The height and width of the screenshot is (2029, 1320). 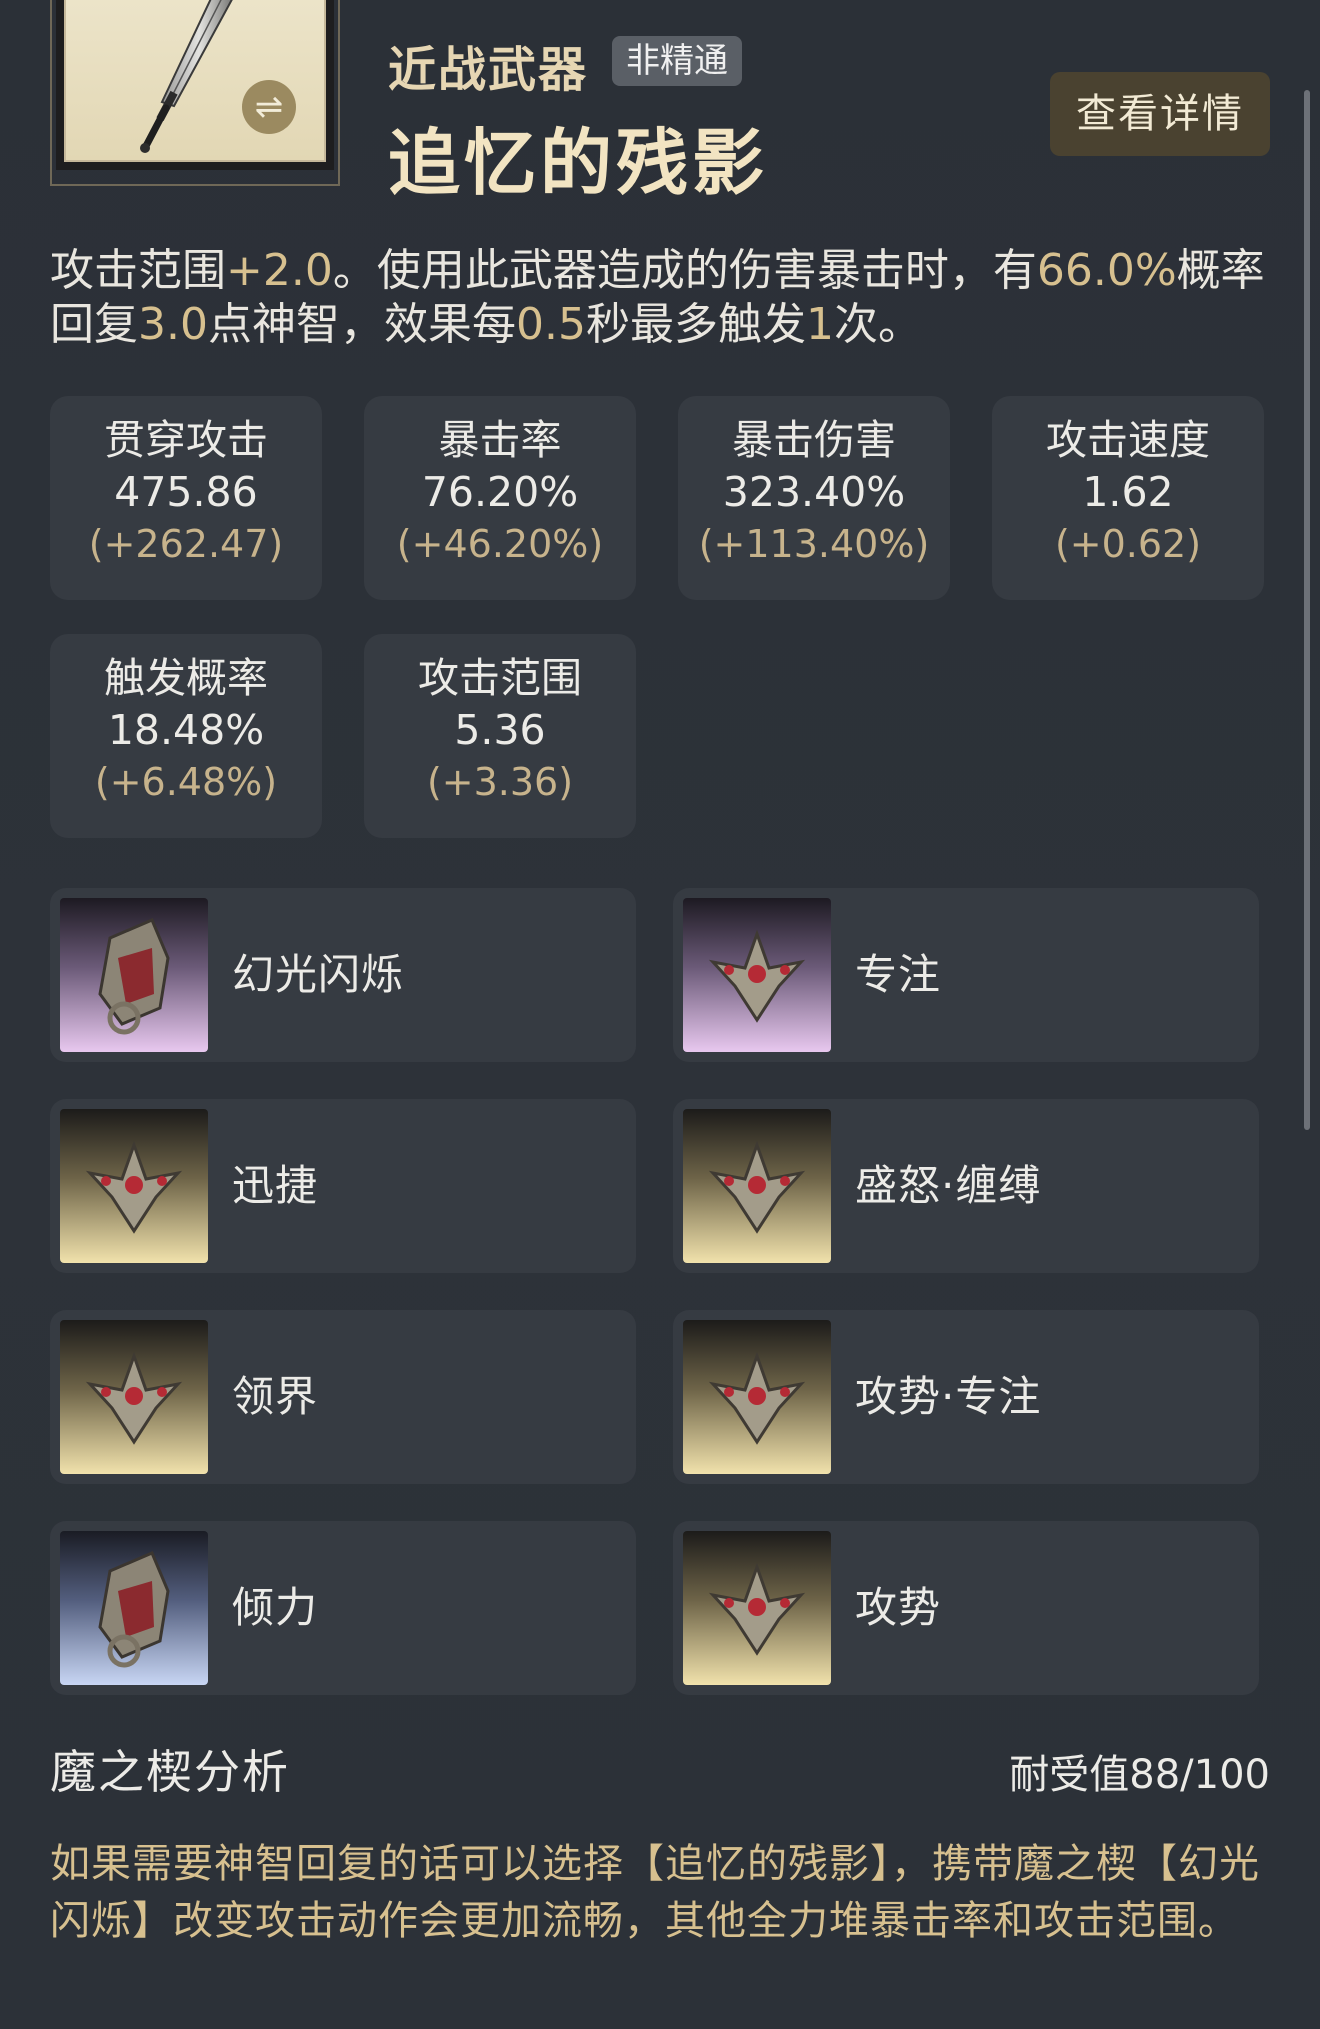 I want to click on stat-bonus: (+0.62), so click(x=1128, y=544).